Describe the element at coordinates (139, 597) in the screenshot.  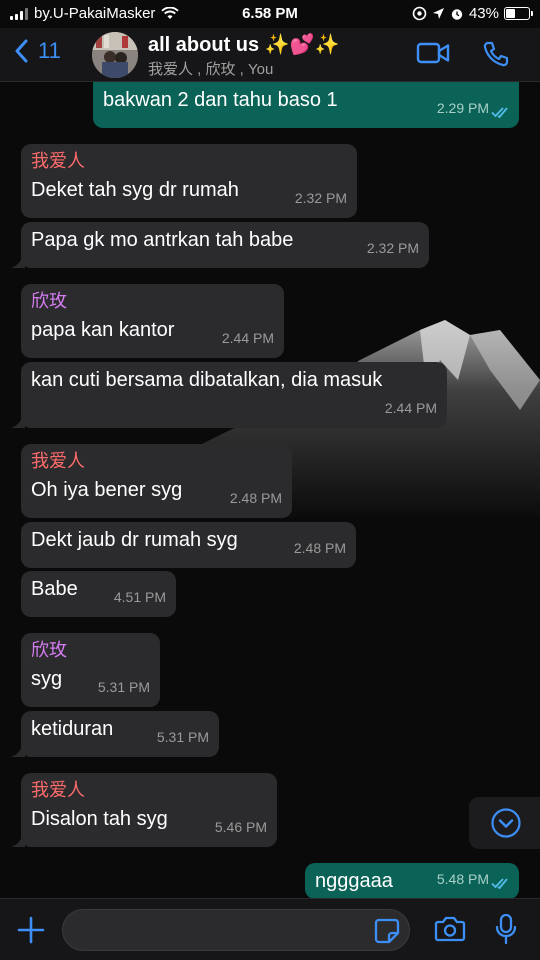
I see `message-time: 4.51 PM` at that location.